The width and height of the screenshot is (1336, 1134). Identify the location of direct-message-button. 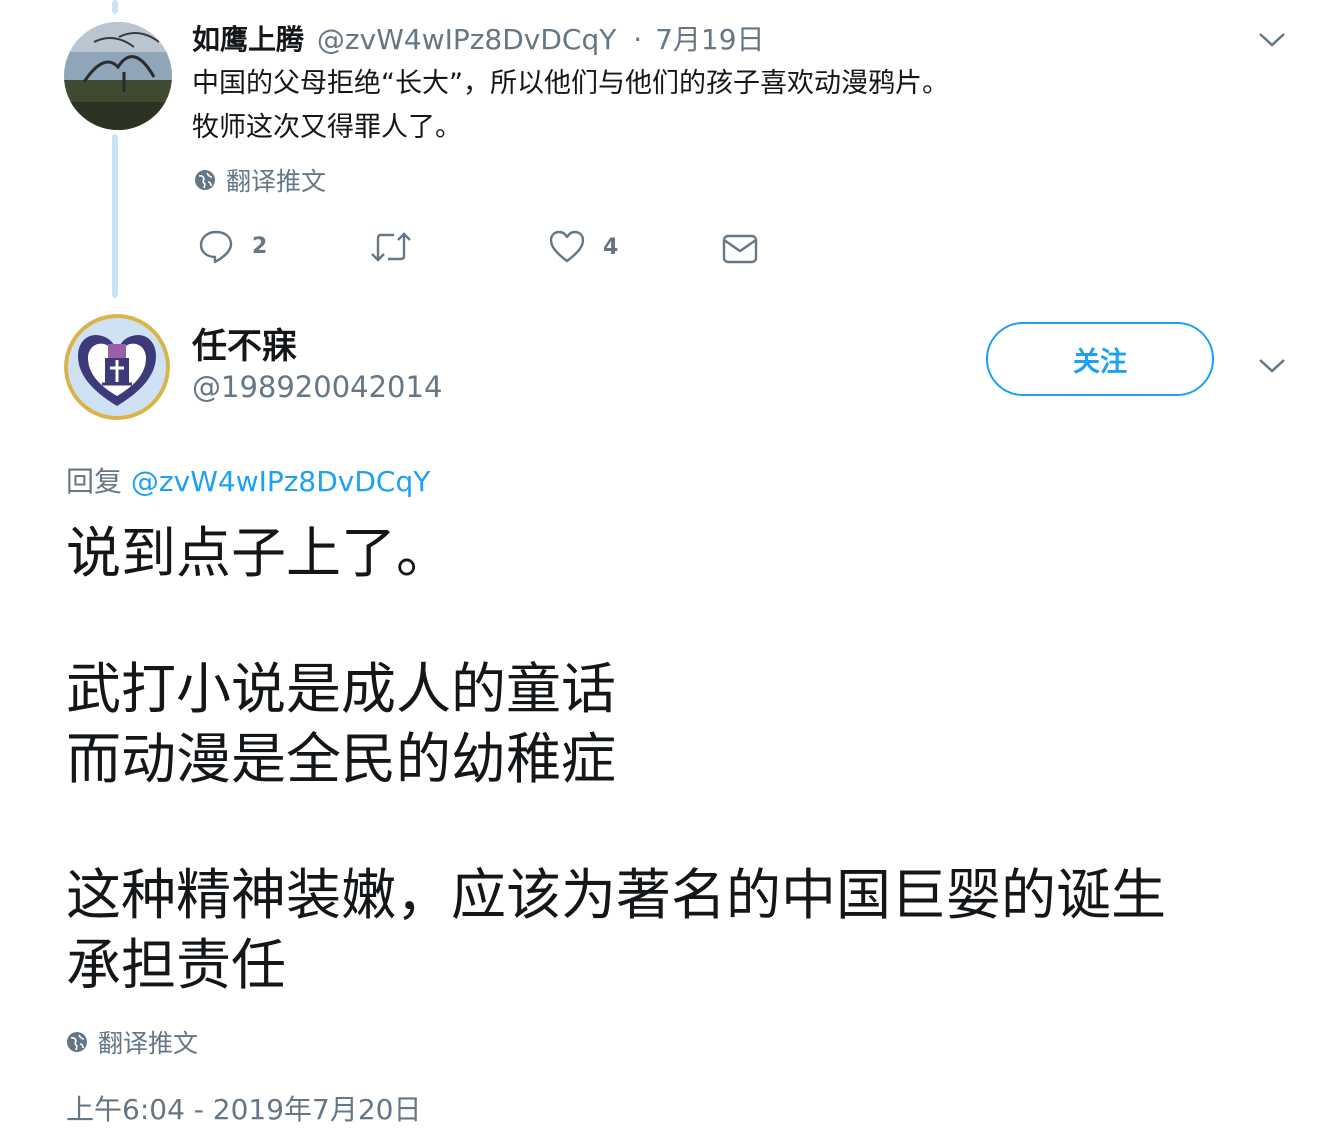
(740, 249).